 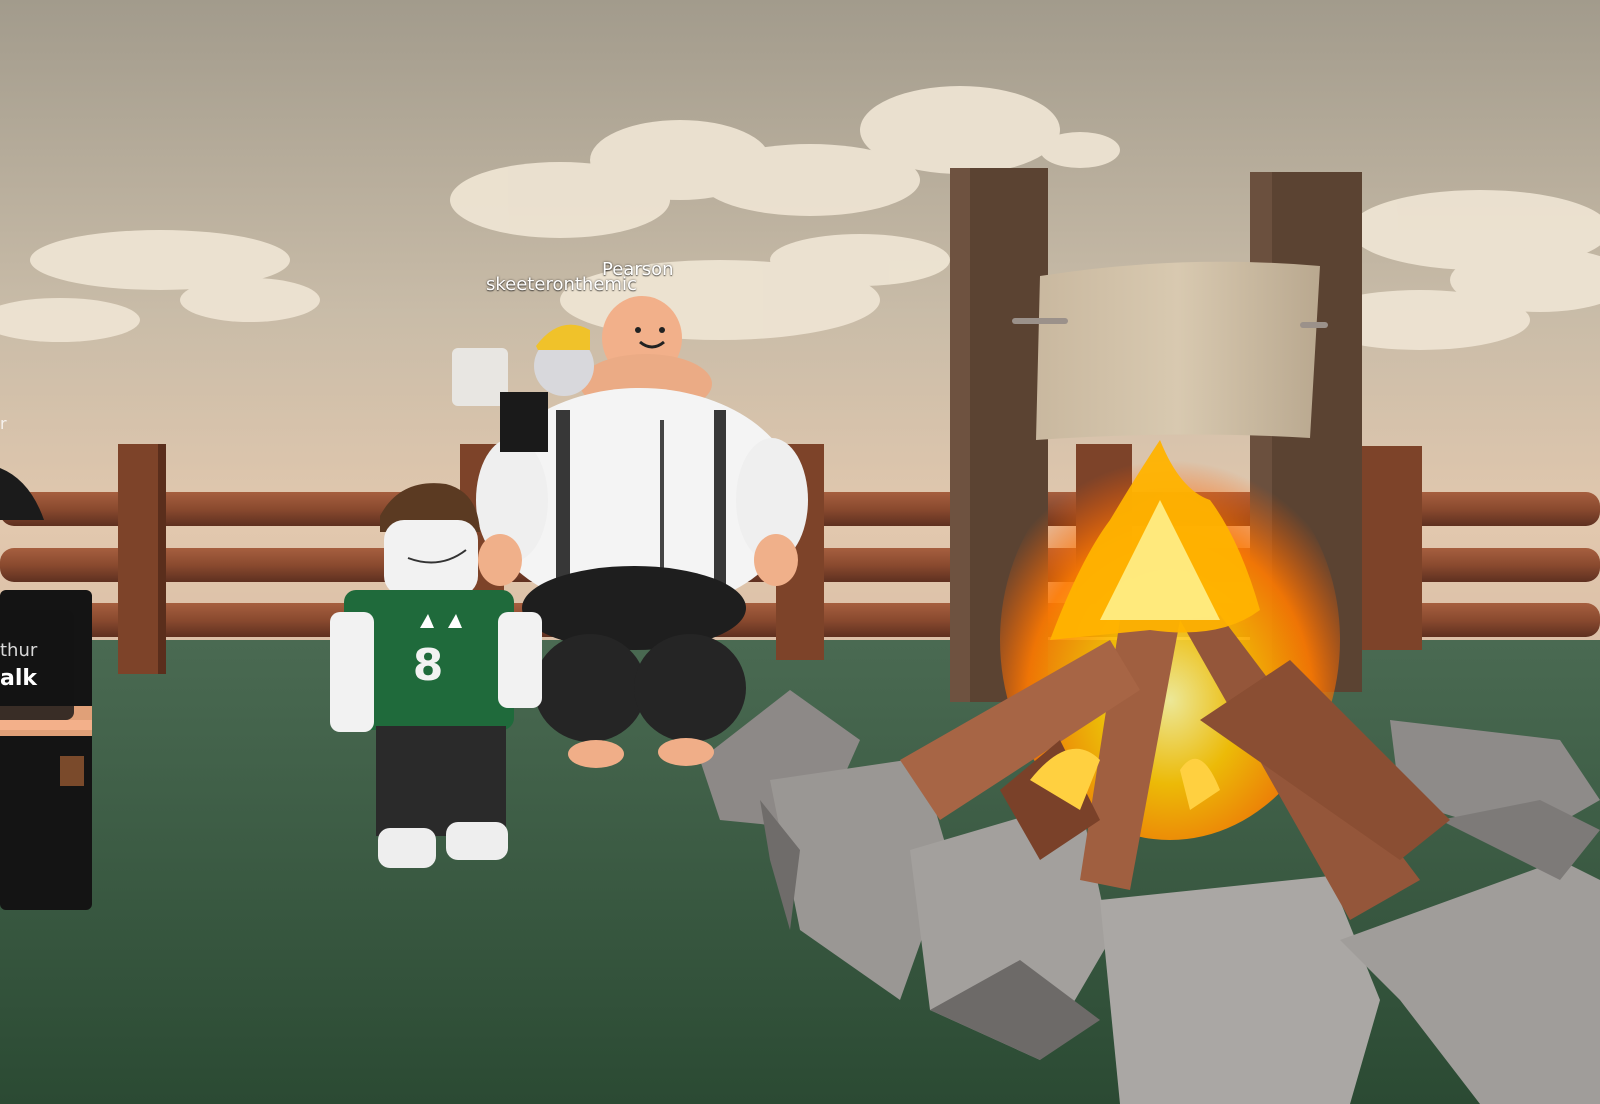 What do you see at coordinates (19, 650) in the screenshot?
I see `interaction-prompt-object-label: thur` at bounding box center [19, 650].